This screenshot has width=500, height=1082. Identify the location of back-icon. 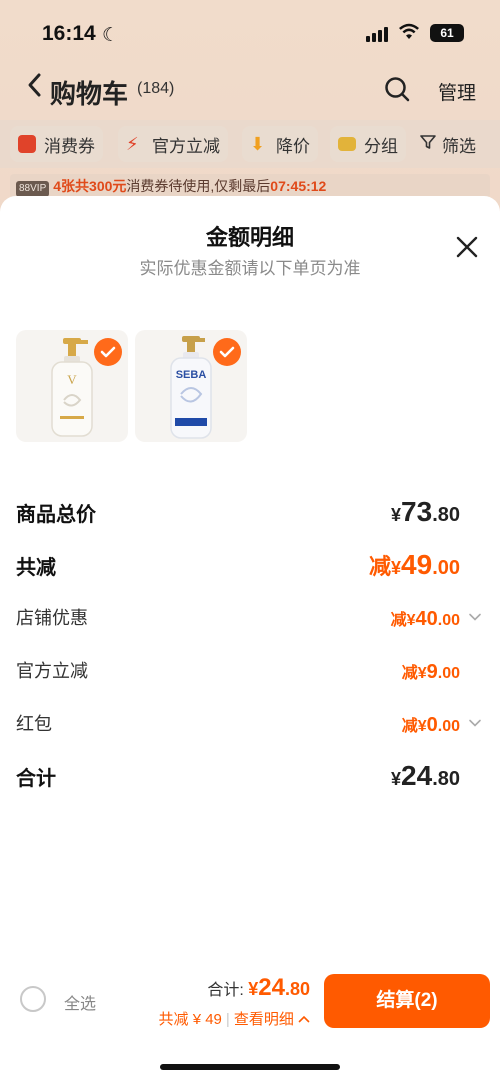
(34, 88).